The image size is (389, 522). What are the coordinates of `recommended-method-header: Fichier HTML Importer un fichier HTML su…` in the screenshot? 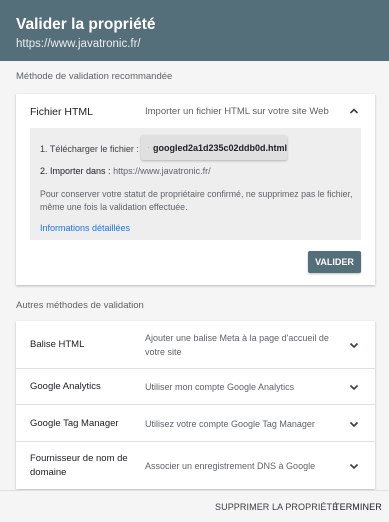 It's located at (195, 111).